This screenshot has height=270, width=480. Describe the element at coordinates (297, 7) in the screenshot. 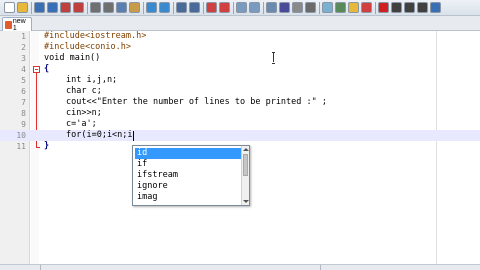

I see `indent-guide-icon` at that location.